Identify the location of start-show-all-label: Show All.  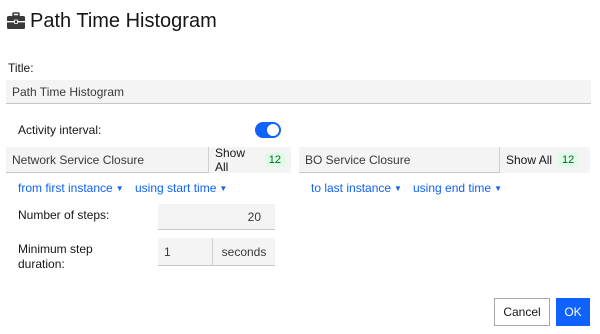
(230, 160).